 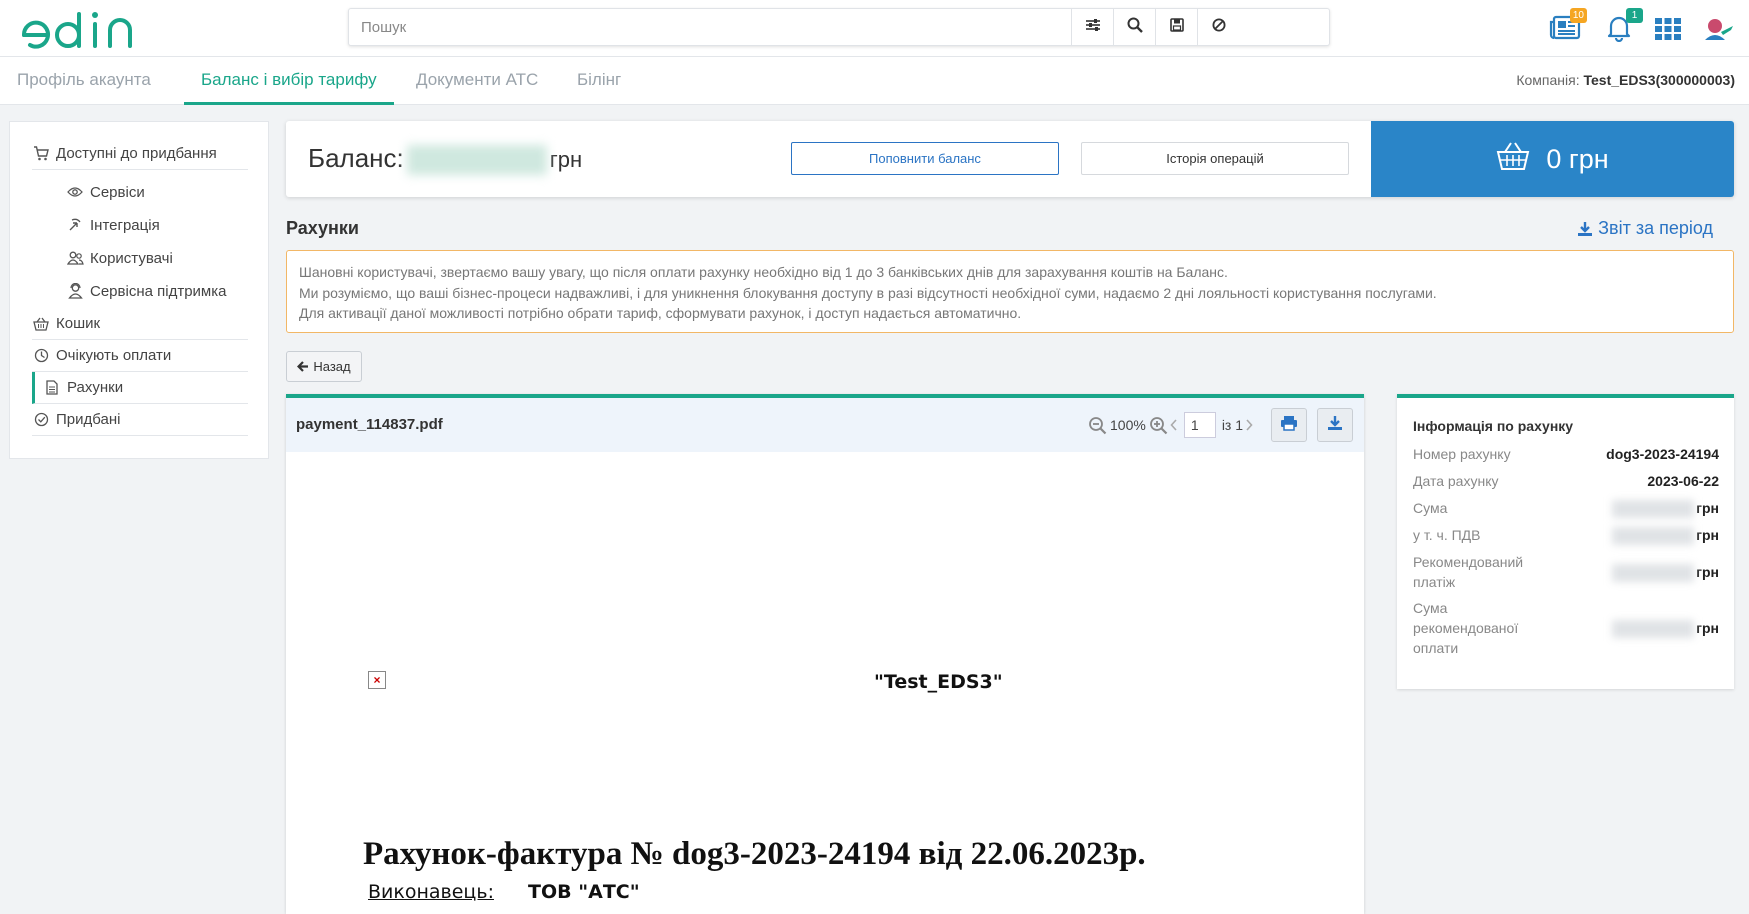 I want to click on sidebar-item-label: Сервіси, so click(x=117, y=192).